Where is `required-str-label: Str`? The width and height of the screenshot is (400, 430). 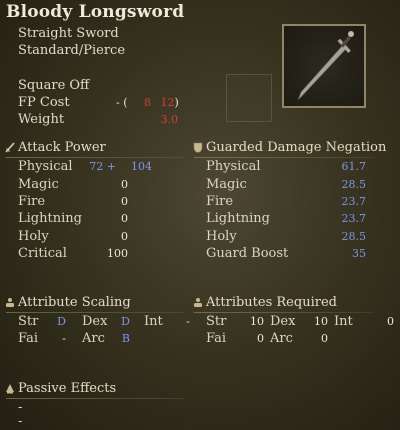
required-str-label: Str is located at coordinates (216, 321).